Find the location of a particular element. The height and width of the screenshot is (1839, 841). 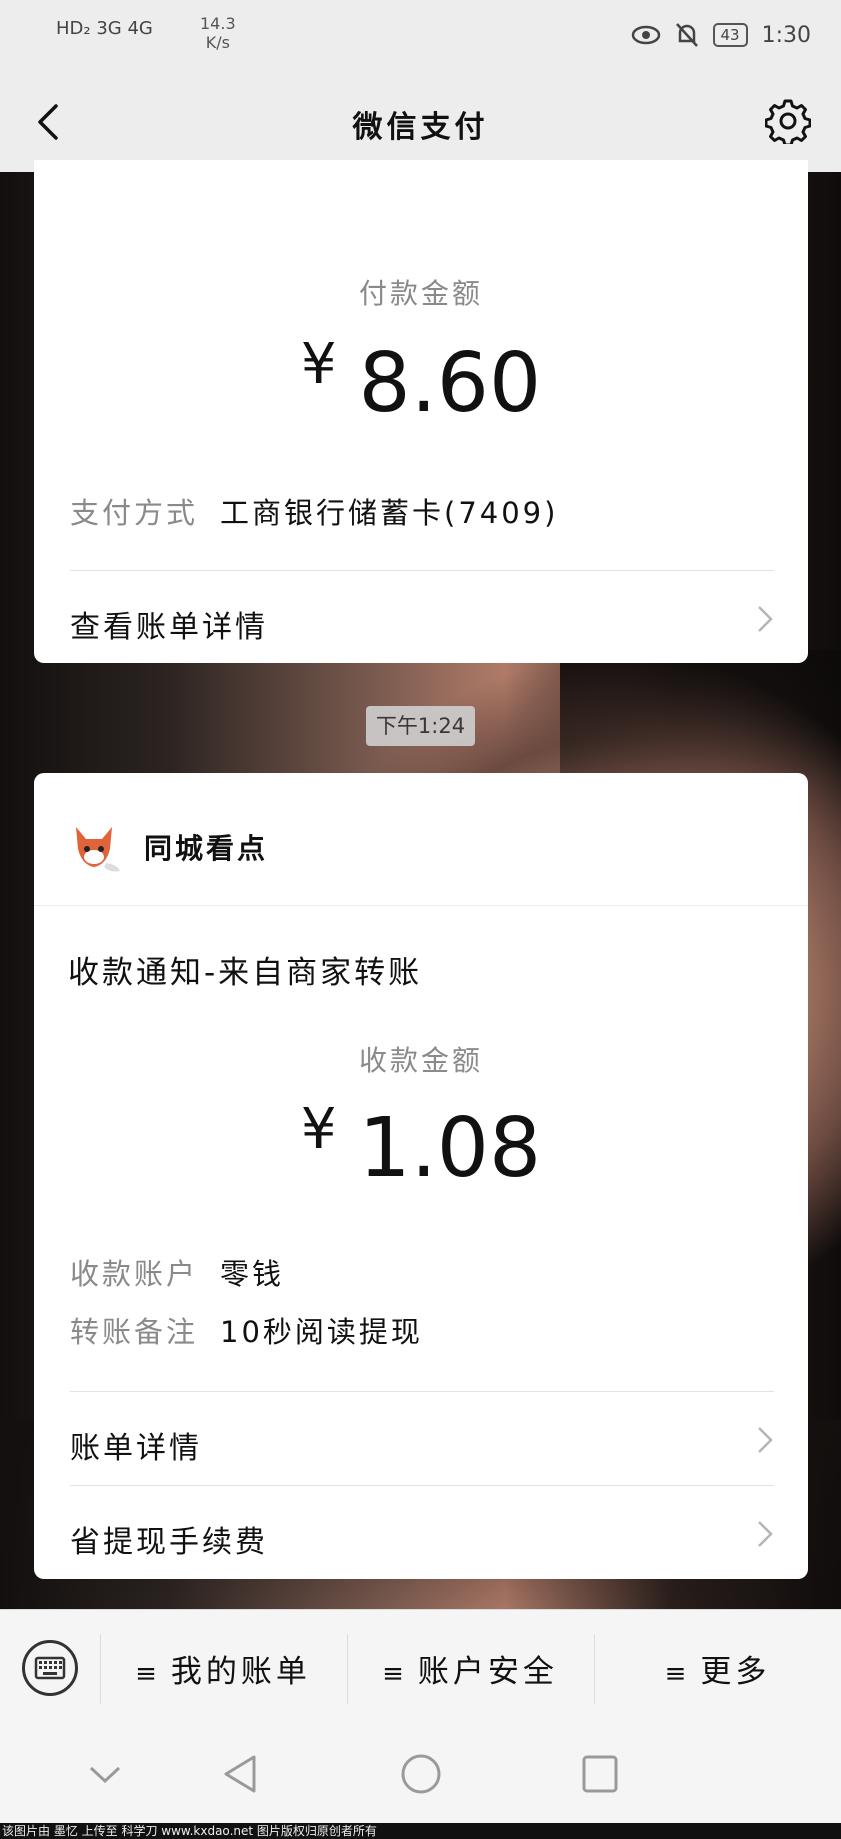

network-speed: 14.3 K/s is located at coordinates (218, 33).